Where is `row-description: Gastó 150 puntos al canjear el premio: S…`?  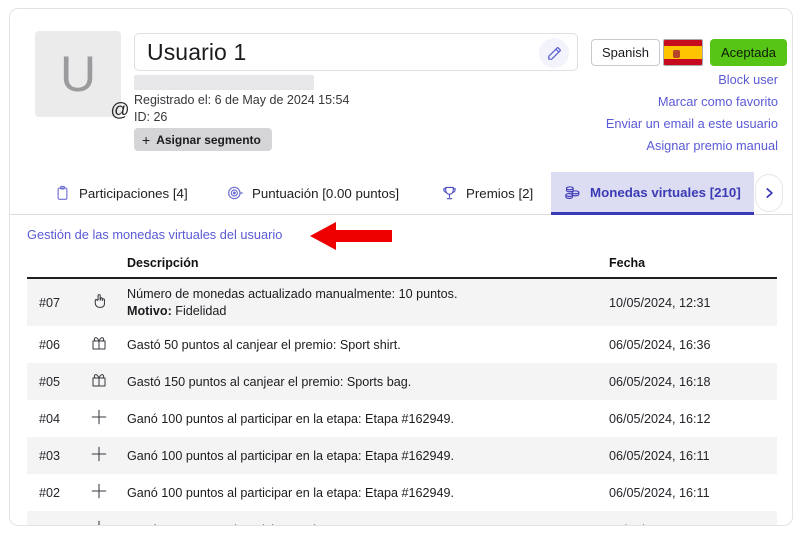
row-description: Gastó 150 puntos al canjear el premio: S… is located at coordinates (368, 381).